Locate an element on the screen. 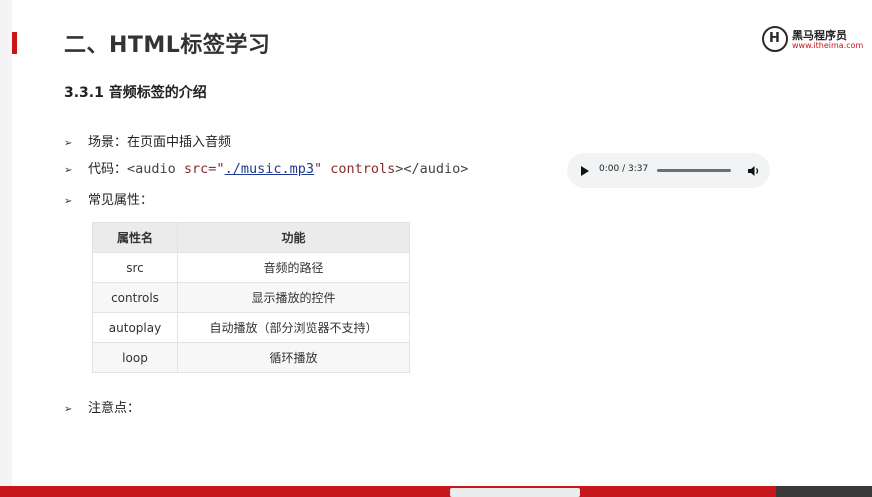  table-cell: 自动播放（部分浏览器不支持） is located at coordinates (293, 327).